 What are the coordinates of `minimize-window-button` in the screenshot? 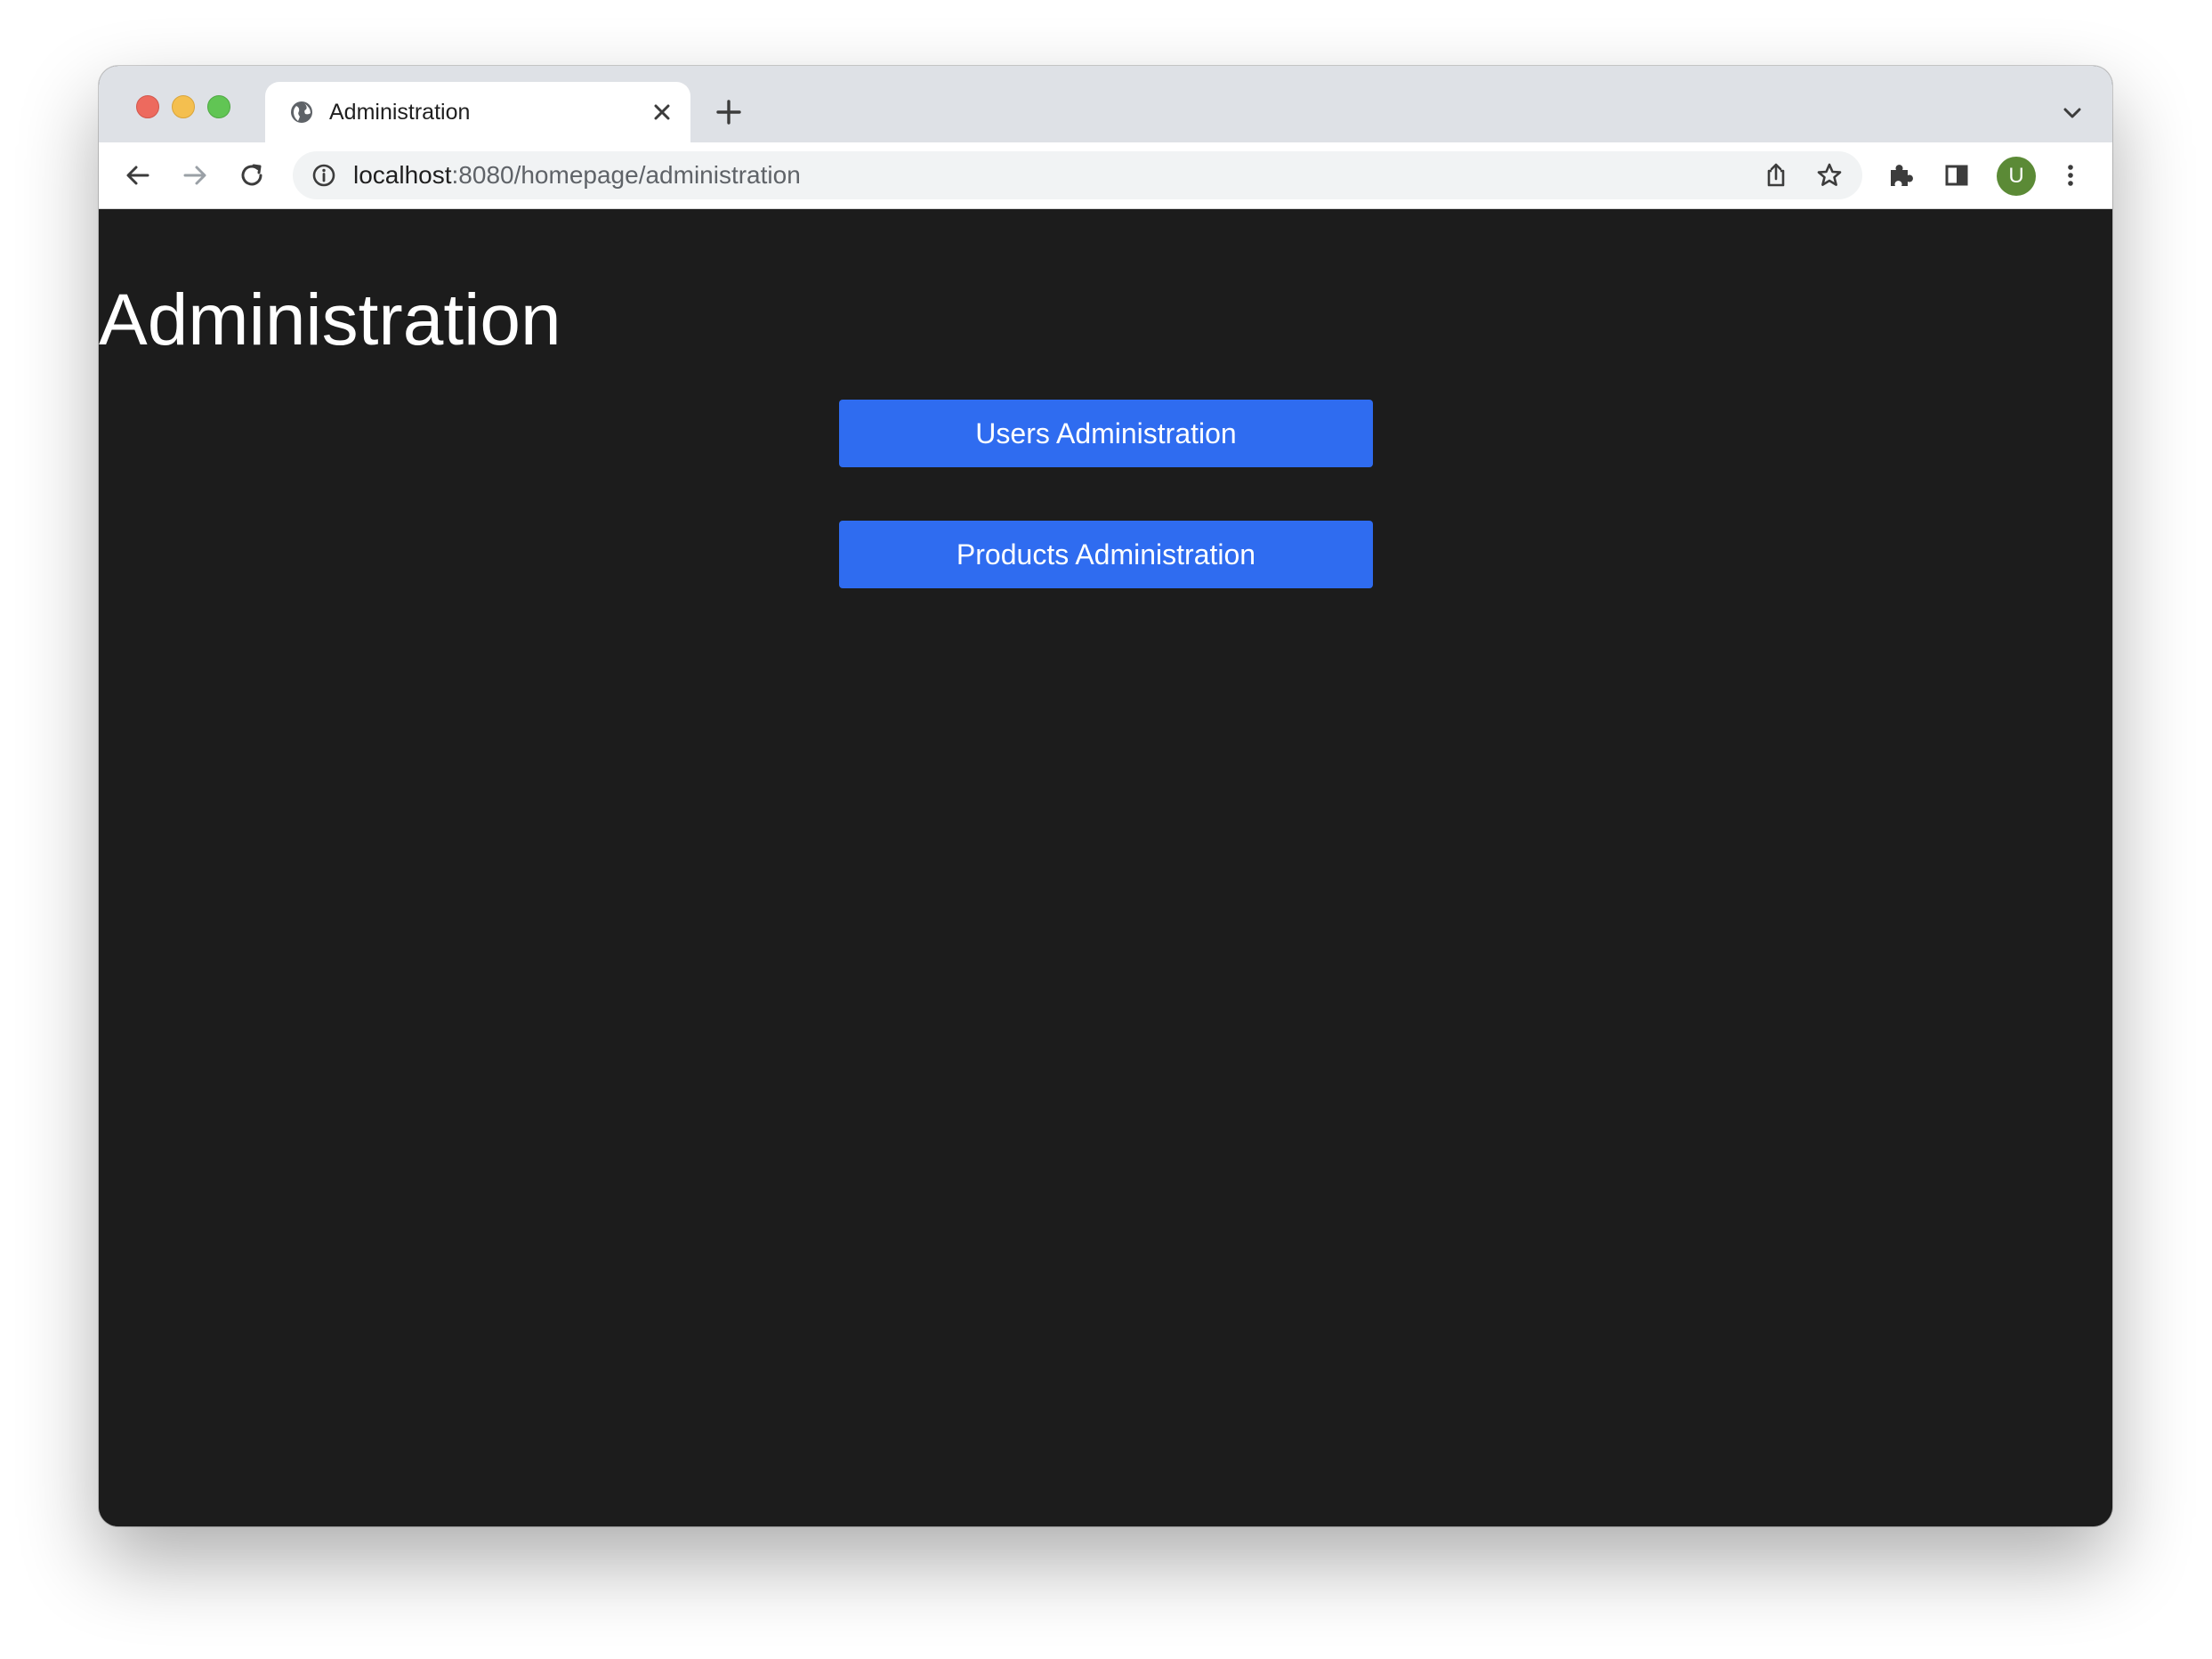 It's located at (184, 106).